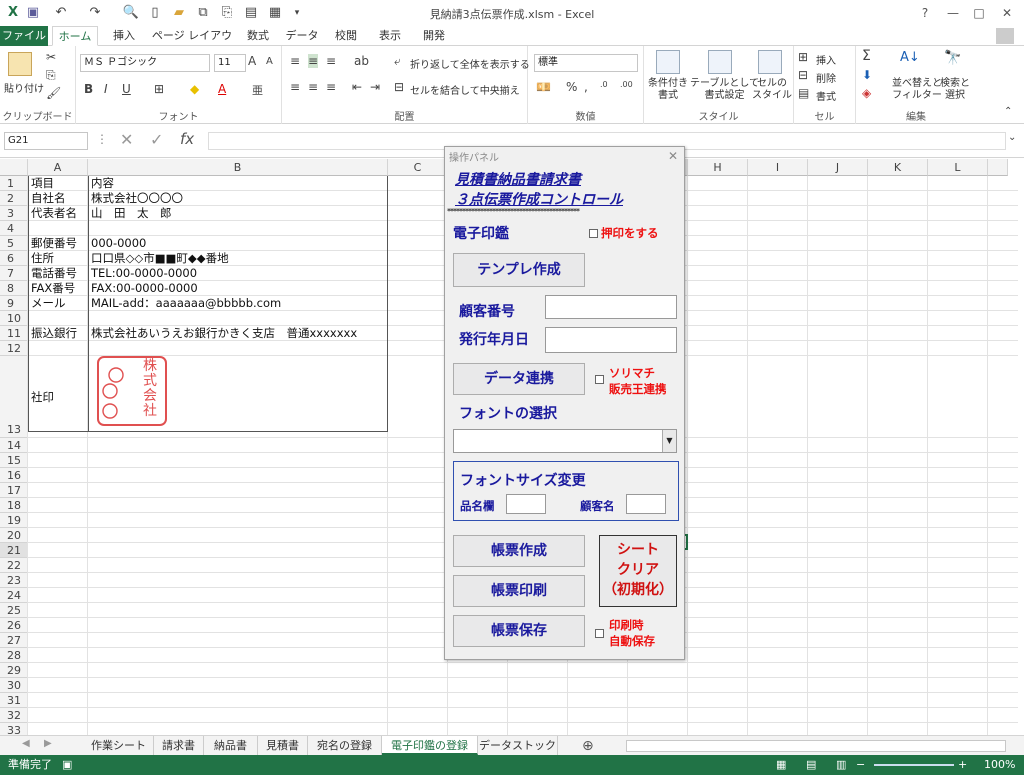 The width and height of the screenshot is (1024, 775). What do you see at coordinates (145, 63) in the screenshot?
I see `font-name-combo: ＭＳ Ｐゴシック` at bounding box center [145, 63].